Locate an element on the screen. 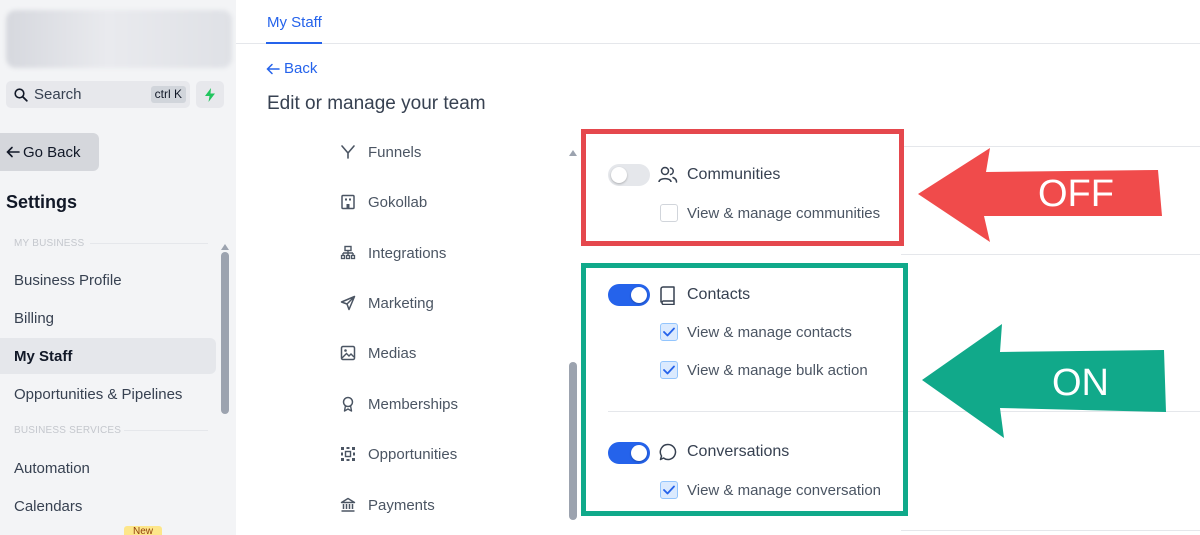 The image size is (1200, 535). go-back-label: Go Back is located at coordinates (52, 152).